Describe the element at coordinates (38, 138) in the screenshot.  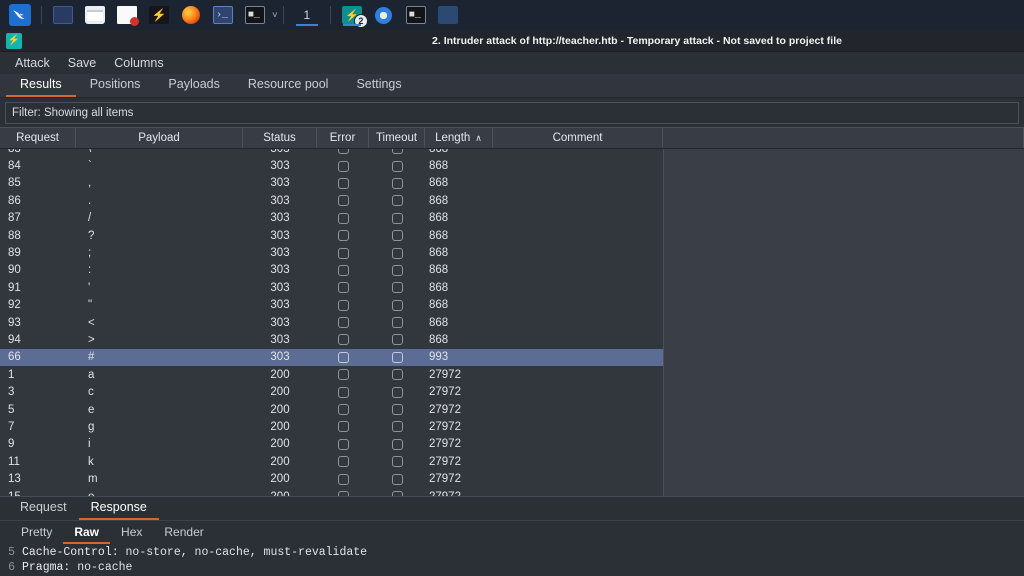
I see `column-header-request: Request` at that location.